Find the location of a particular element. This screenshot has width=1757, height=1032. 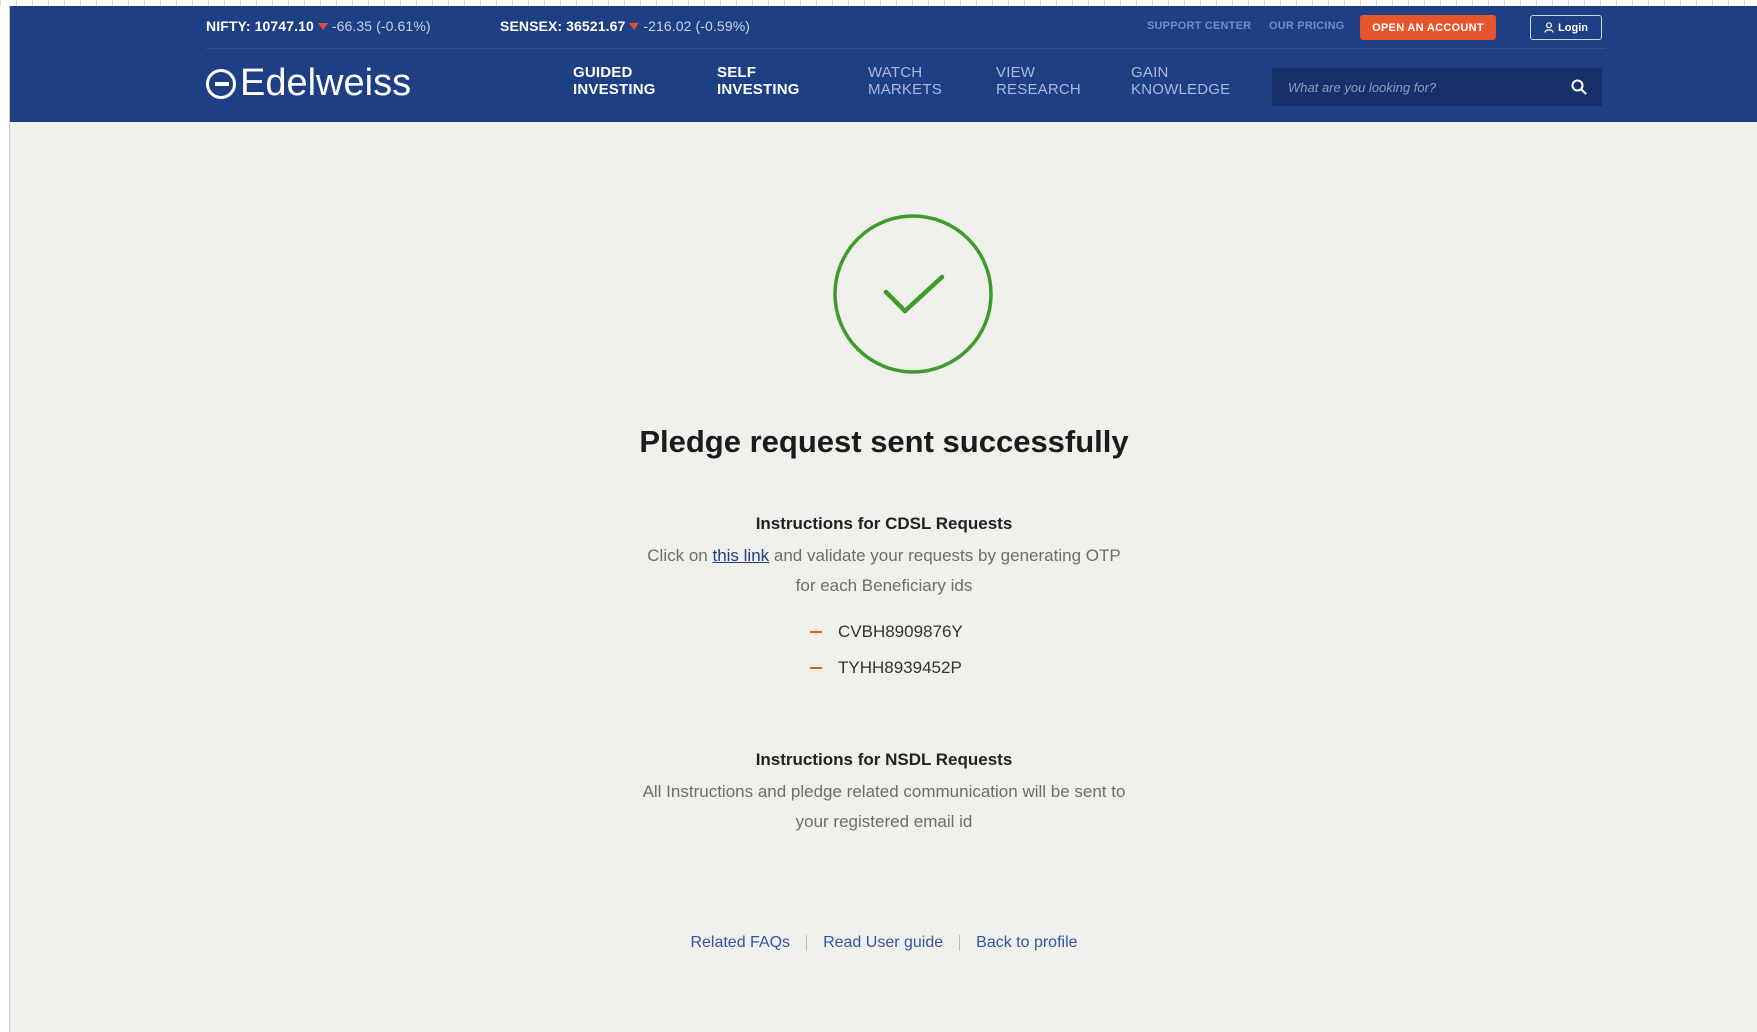

nifty-value: NIFTY: 10747.10 is located at coordinates (260, 26).